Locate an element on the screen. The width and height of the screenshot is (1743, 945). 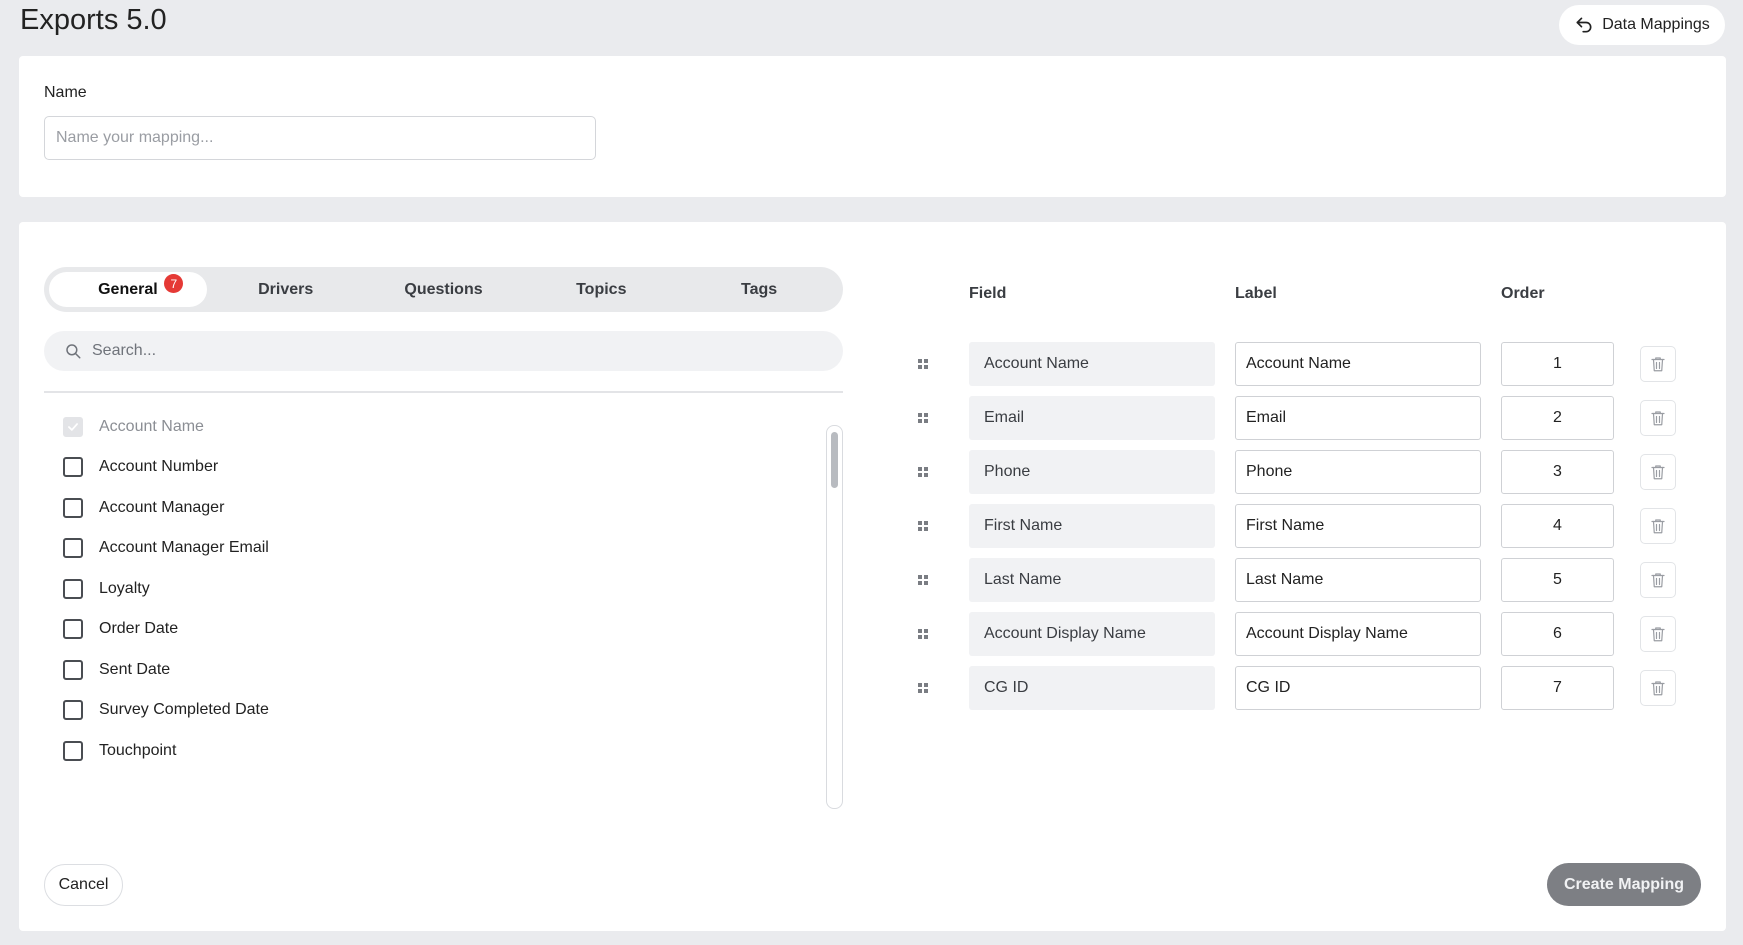
mapping-row: Account Name is located at coordinates (872, 364).